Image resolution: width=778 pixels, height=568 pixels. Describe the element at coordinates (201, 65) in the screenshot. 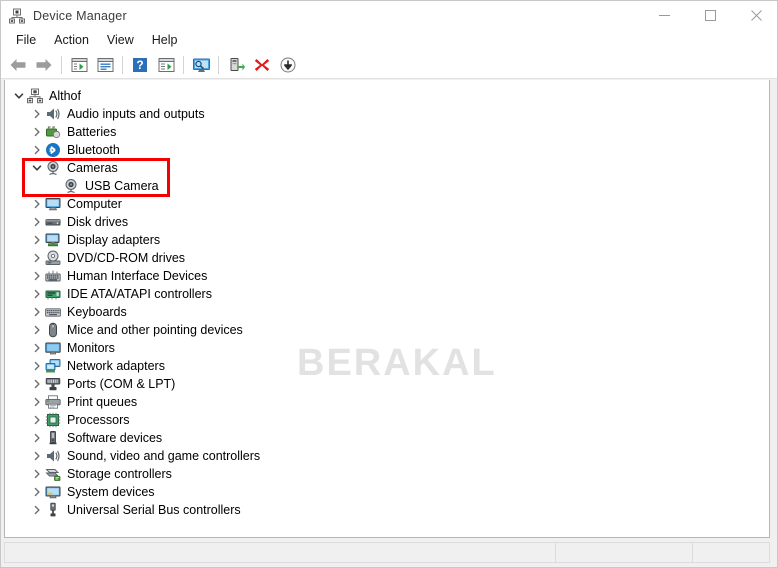

I see `scan-for-hardware-changes-button` at that location.